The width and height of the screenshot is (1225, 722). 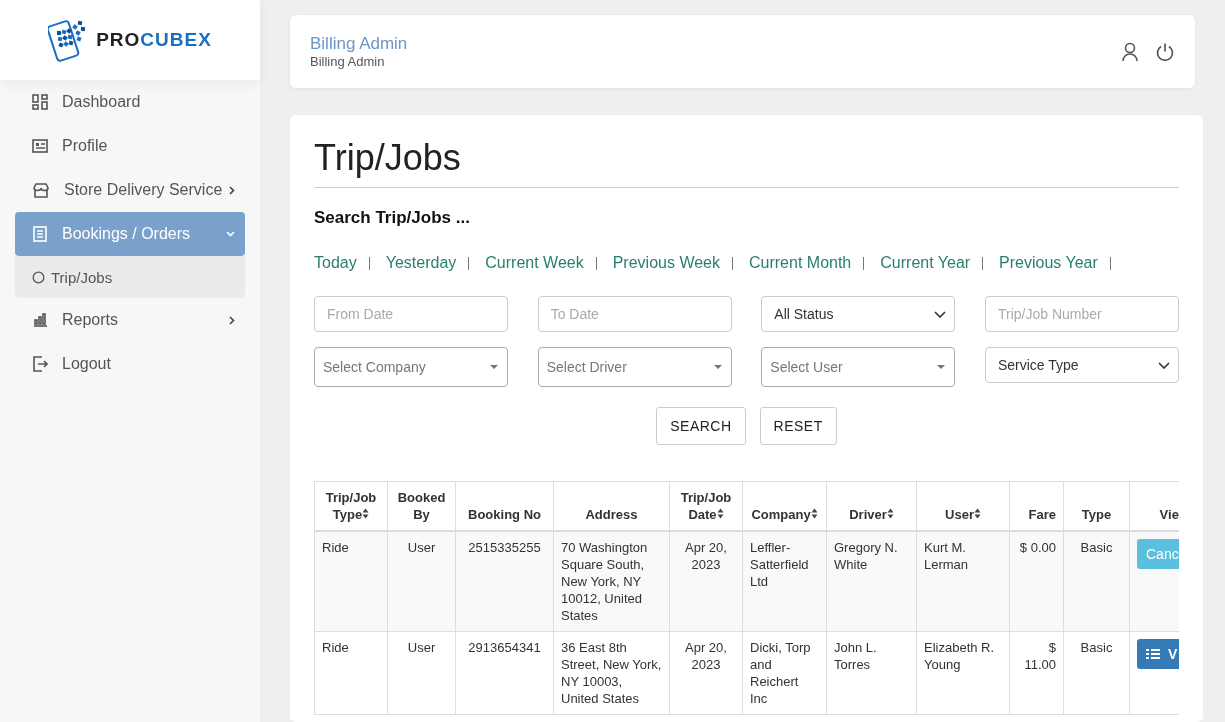 I want to click on view-button: V, so click(x=1158, y=654).